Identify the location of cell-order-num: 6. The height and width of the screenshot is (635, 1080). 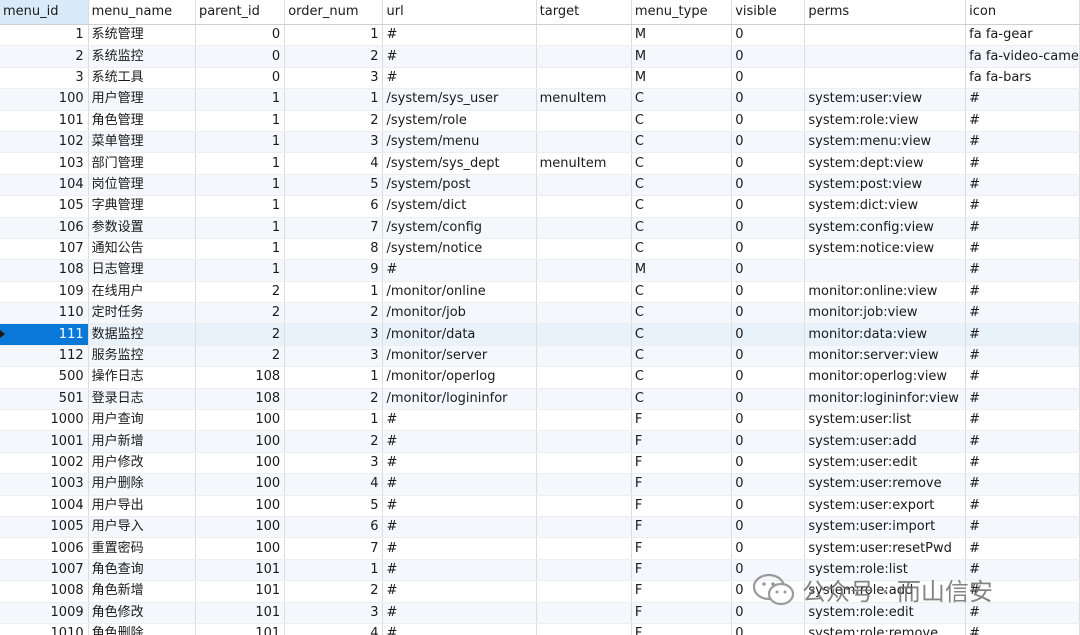
(334, 527).